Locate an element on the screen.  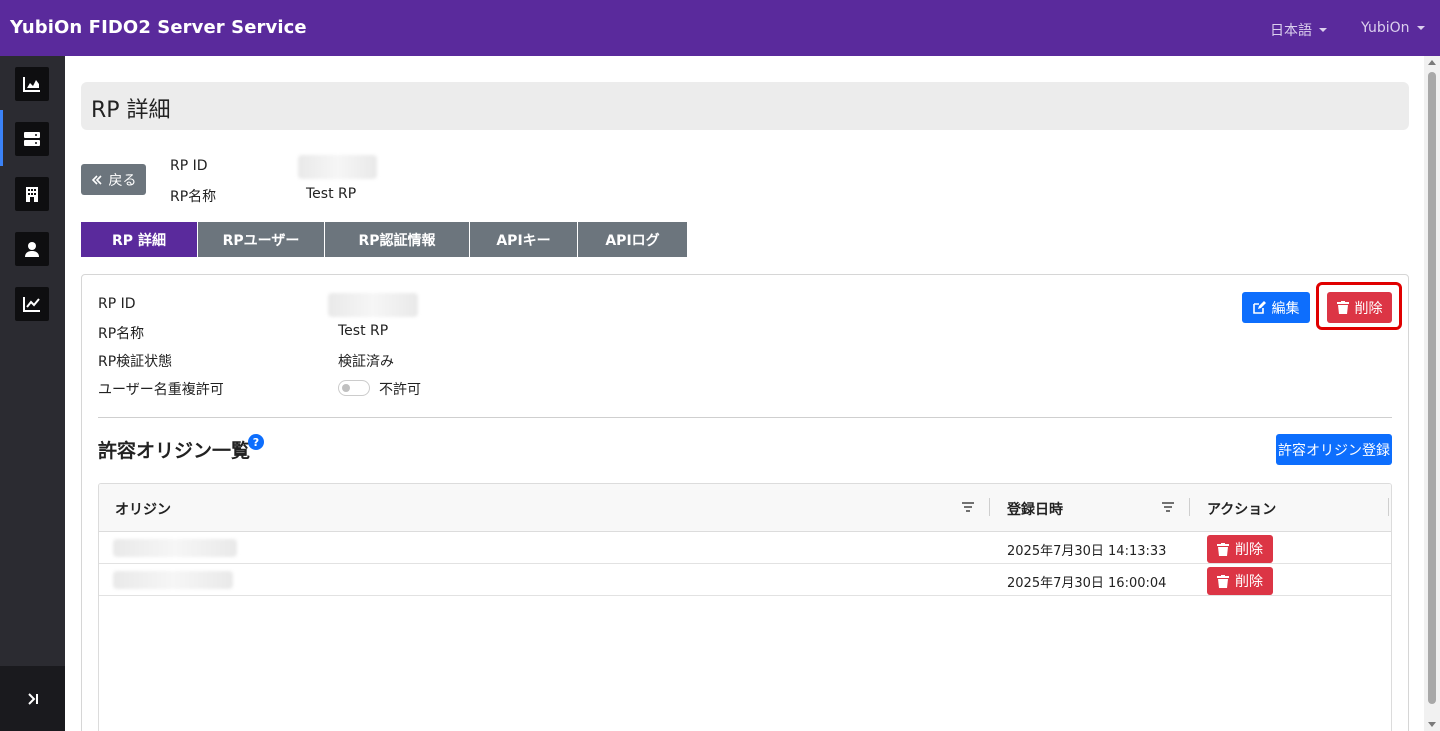
sidebar-item-statistics is located at coordinates (32, 304).